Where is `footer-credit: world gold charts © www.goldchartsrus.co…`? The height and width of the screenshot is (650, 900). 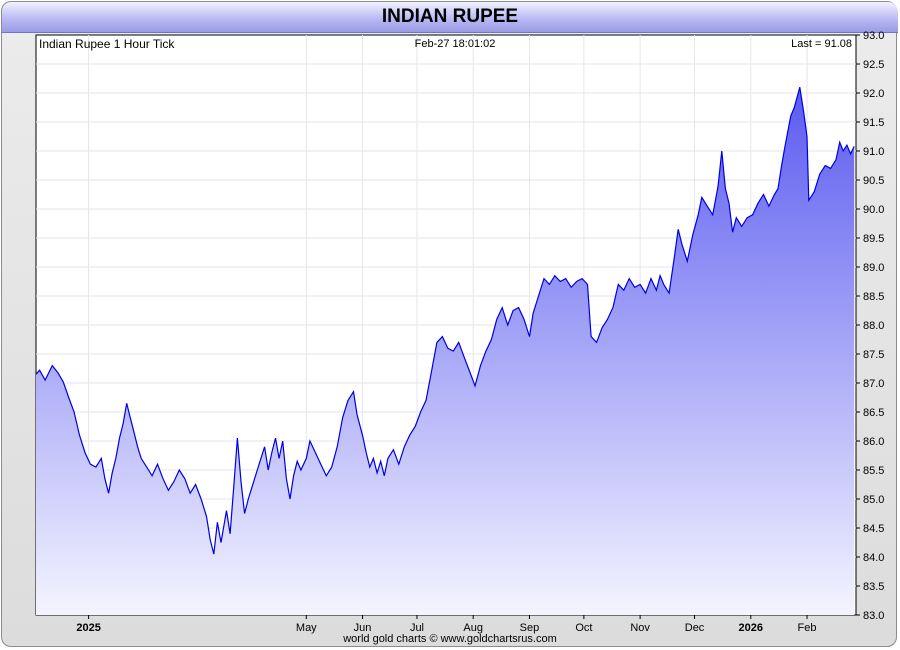 footer-credit: world gold charts © www.goldchartsrus.co… is located at coordinates (450, 639).